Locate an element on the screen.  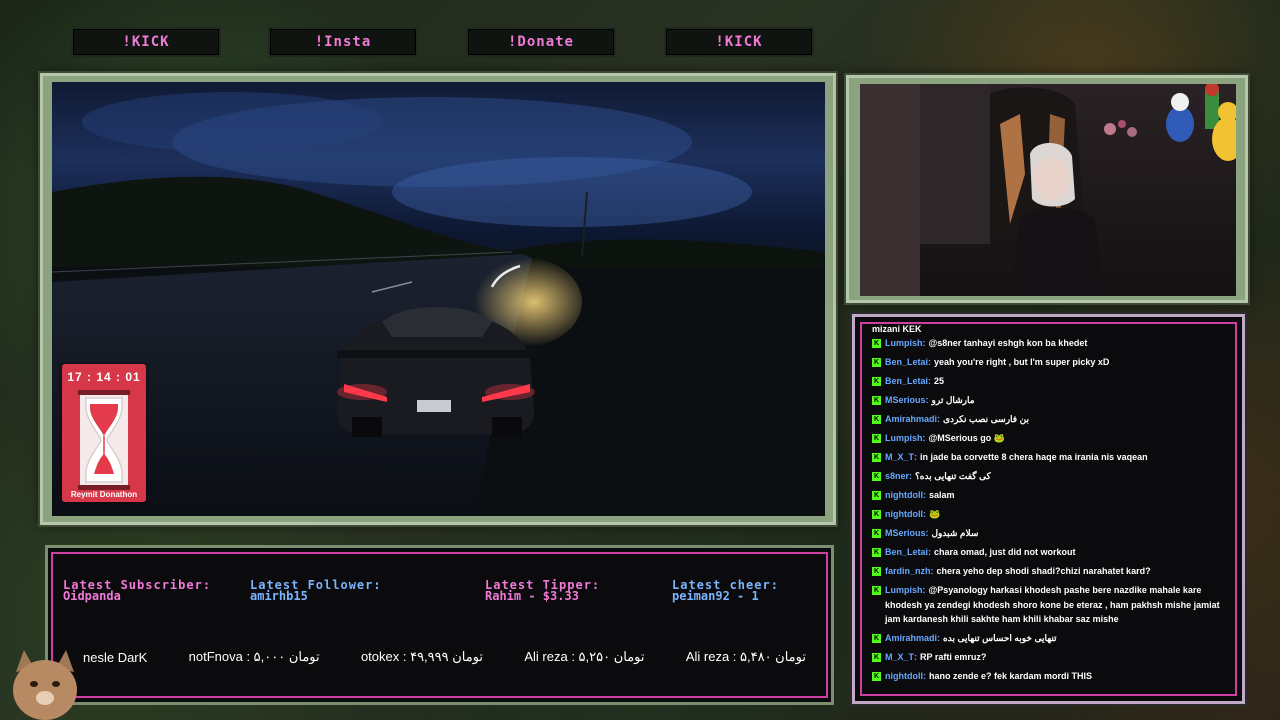
chat-message: Knightdoll: 🐸 is located at coordinates (1048, 514).